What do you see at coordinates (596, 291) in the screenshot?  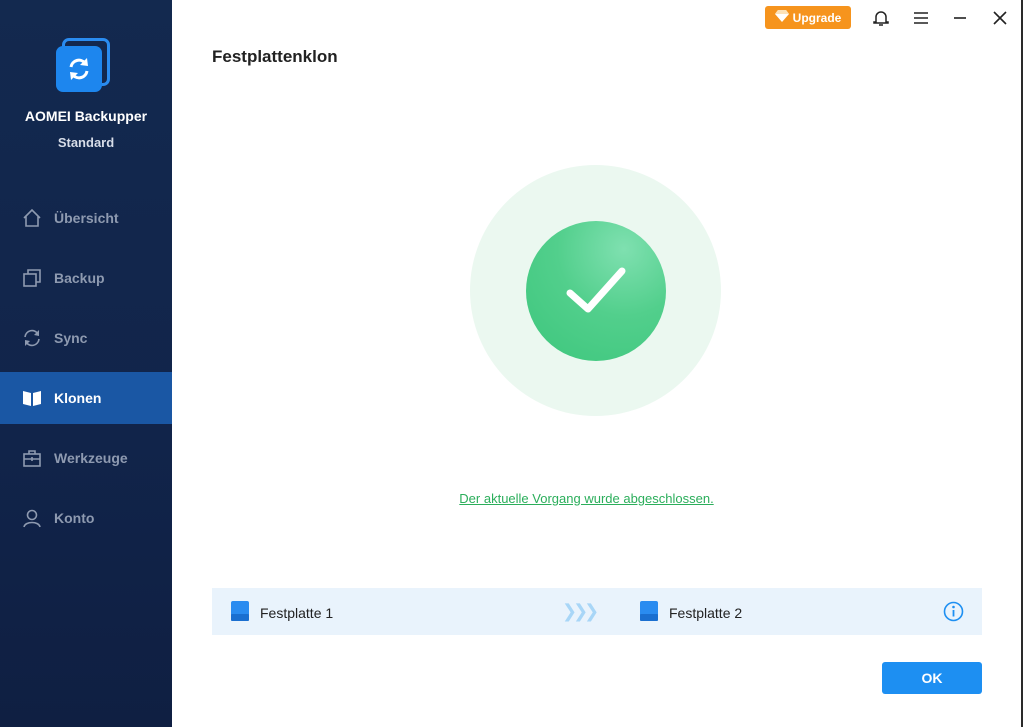 I see `success-check-icon` at bounding box center [596, 291].